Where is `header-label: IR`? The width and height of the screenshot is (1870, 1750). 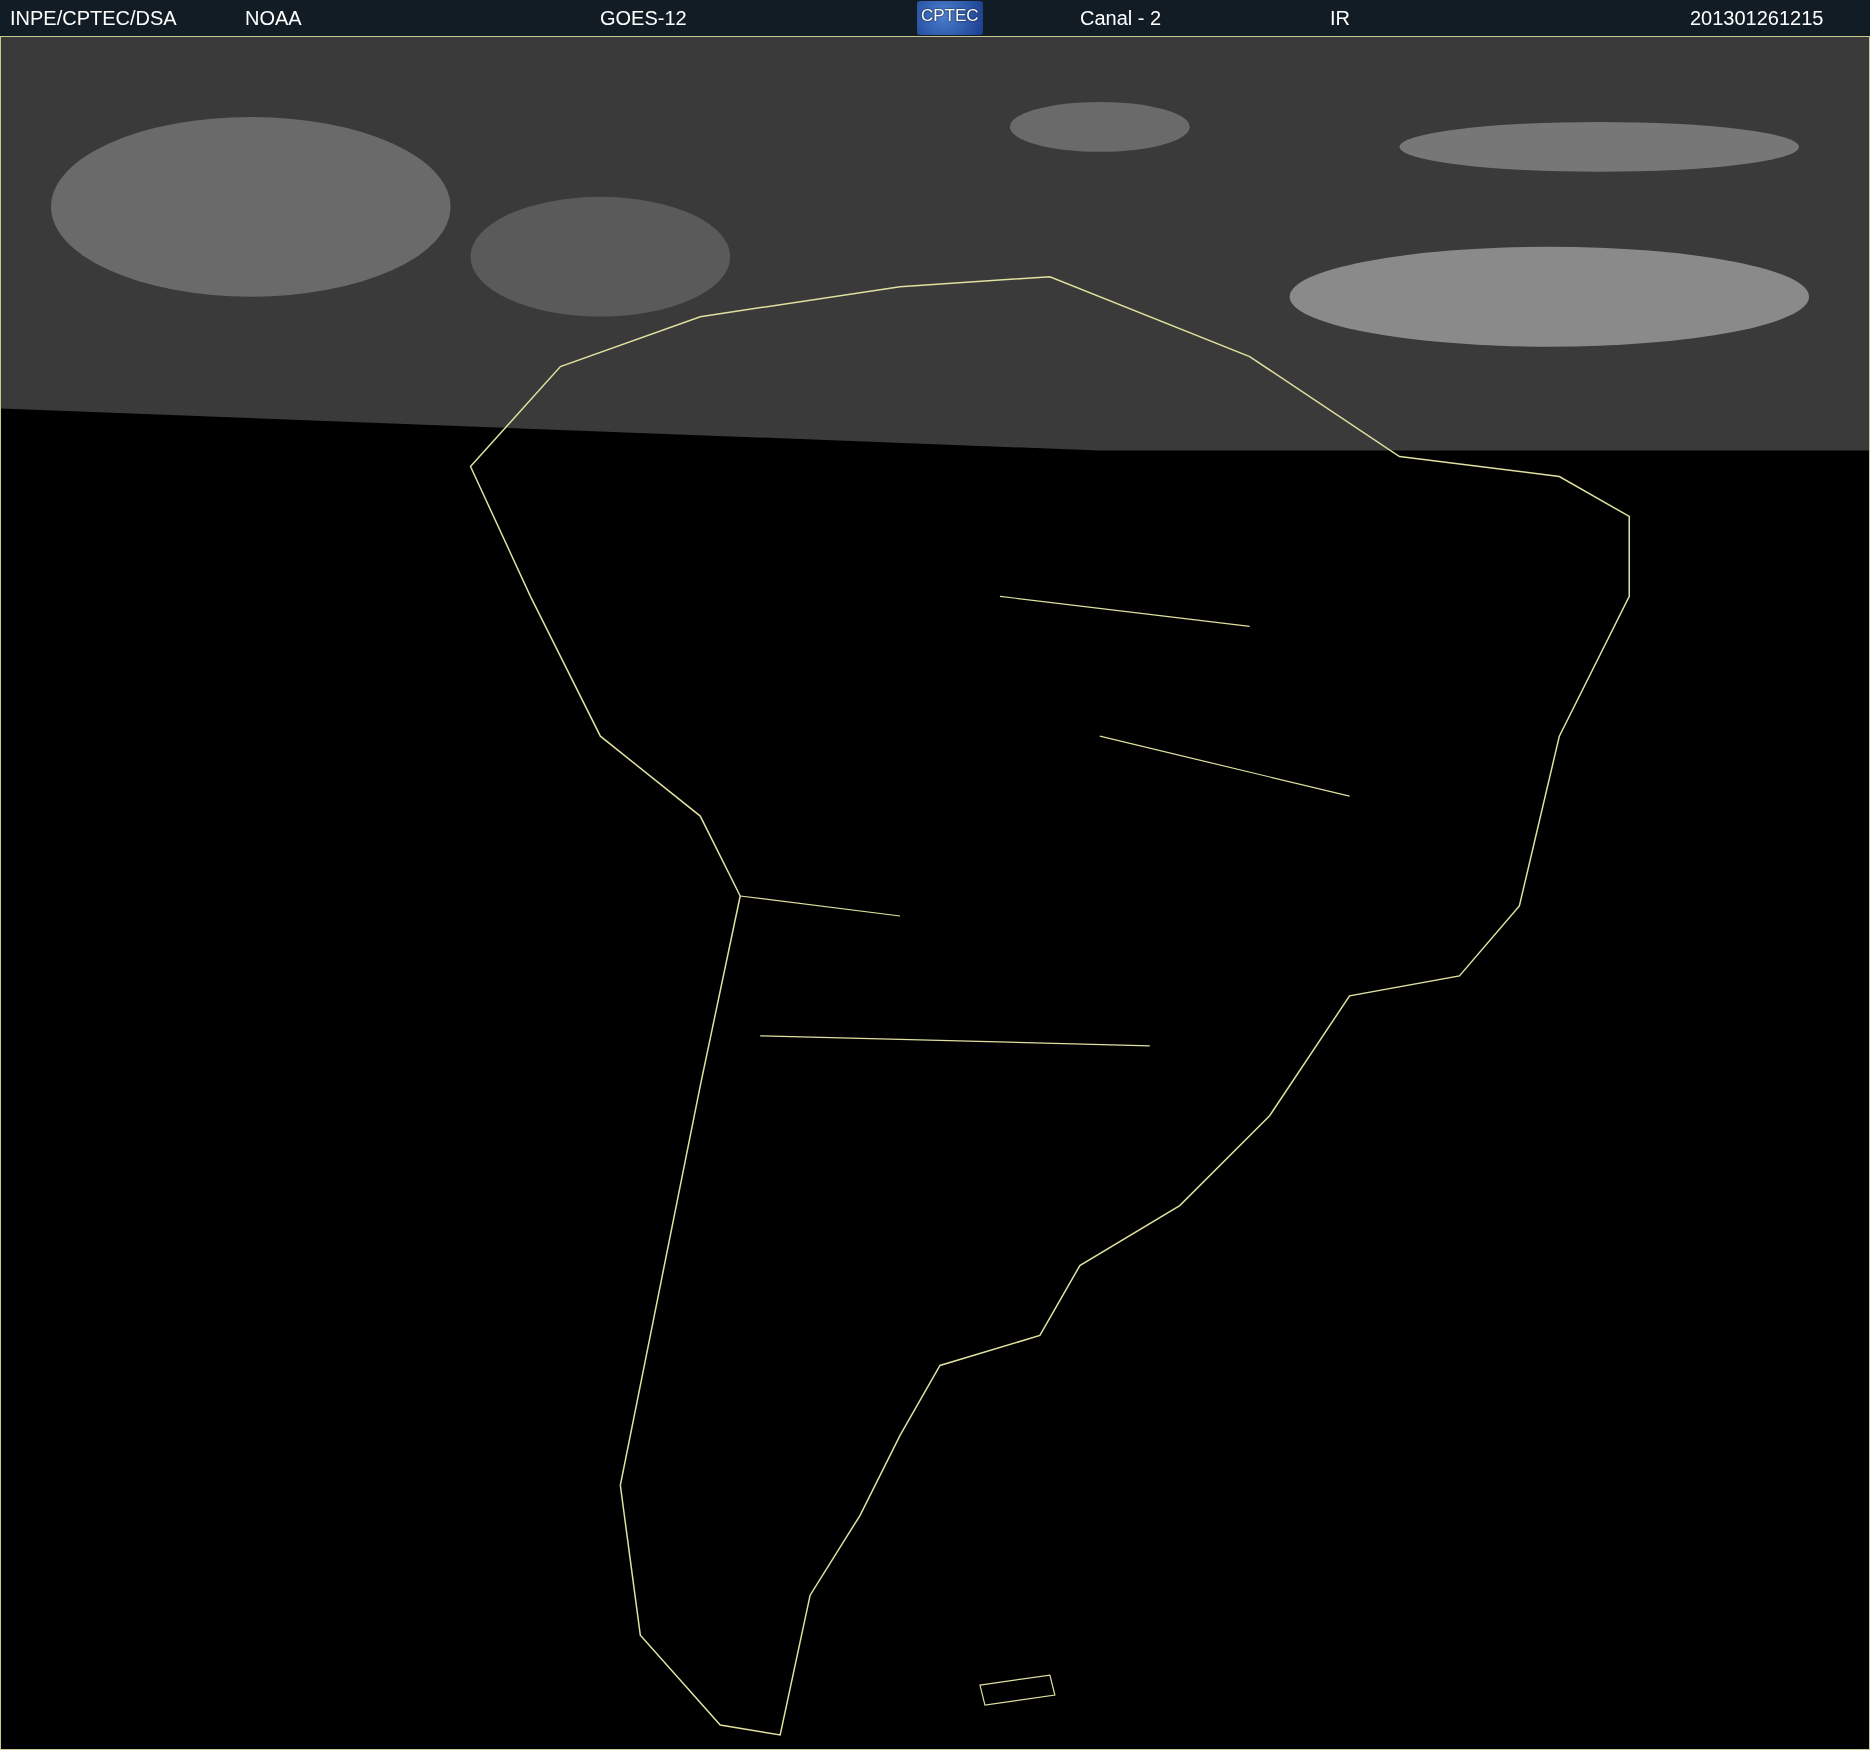 header-label: IR is located at coordinates (1340, 18).